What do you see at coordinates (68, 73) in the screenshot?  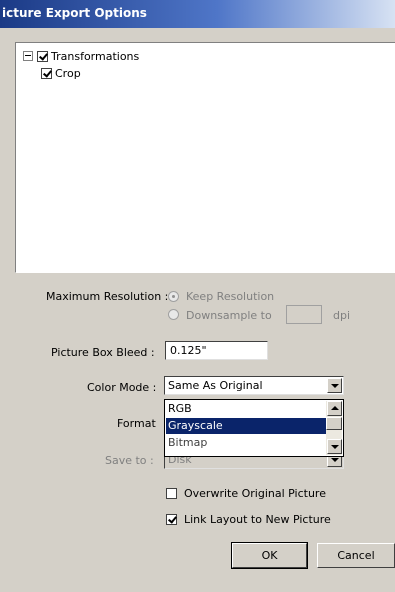 I see `tree-item-label: Crop` at bounding box center [68, 73].